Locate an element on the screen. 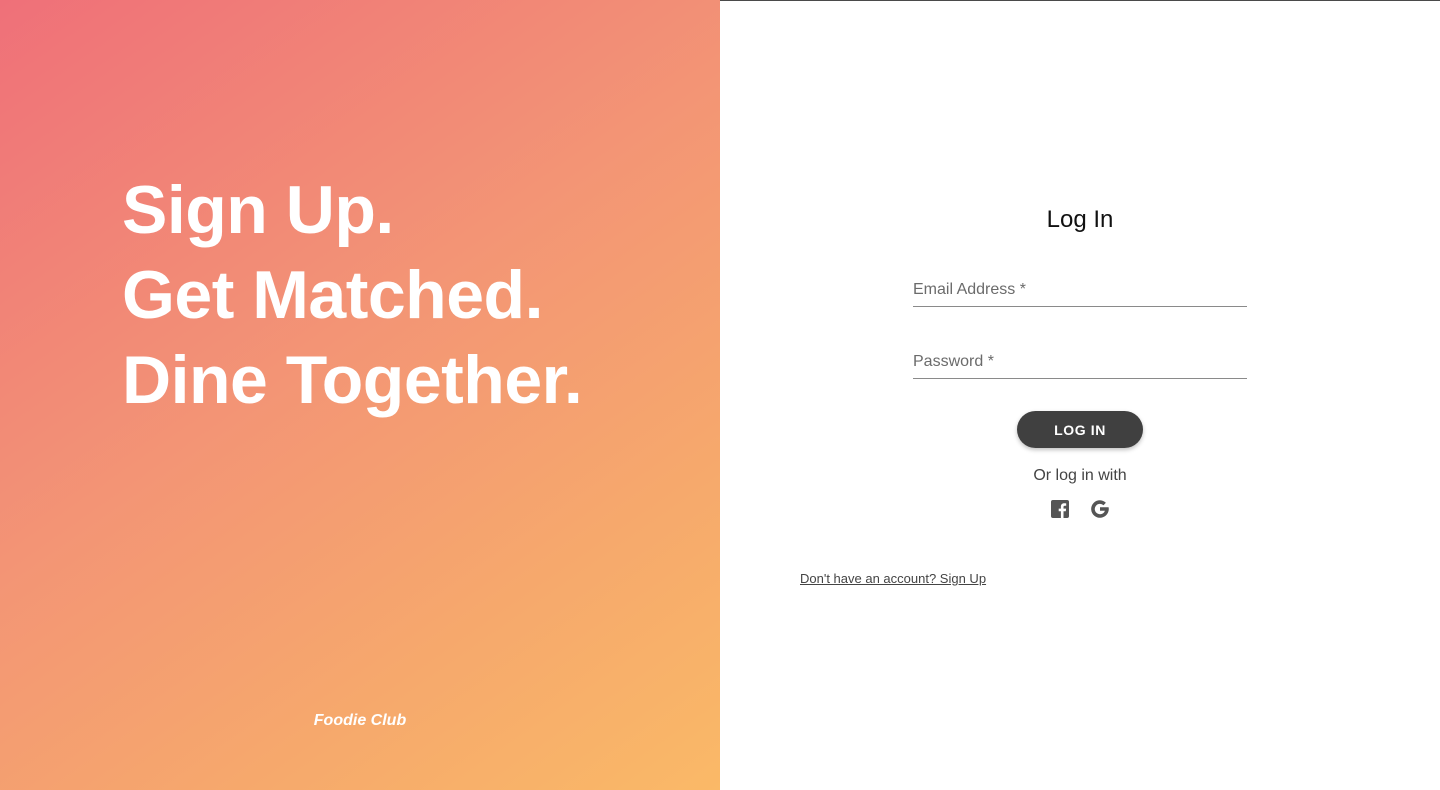 This screenshot has height=790, width=1440. google-icon is located at coordinates (1100, 509).